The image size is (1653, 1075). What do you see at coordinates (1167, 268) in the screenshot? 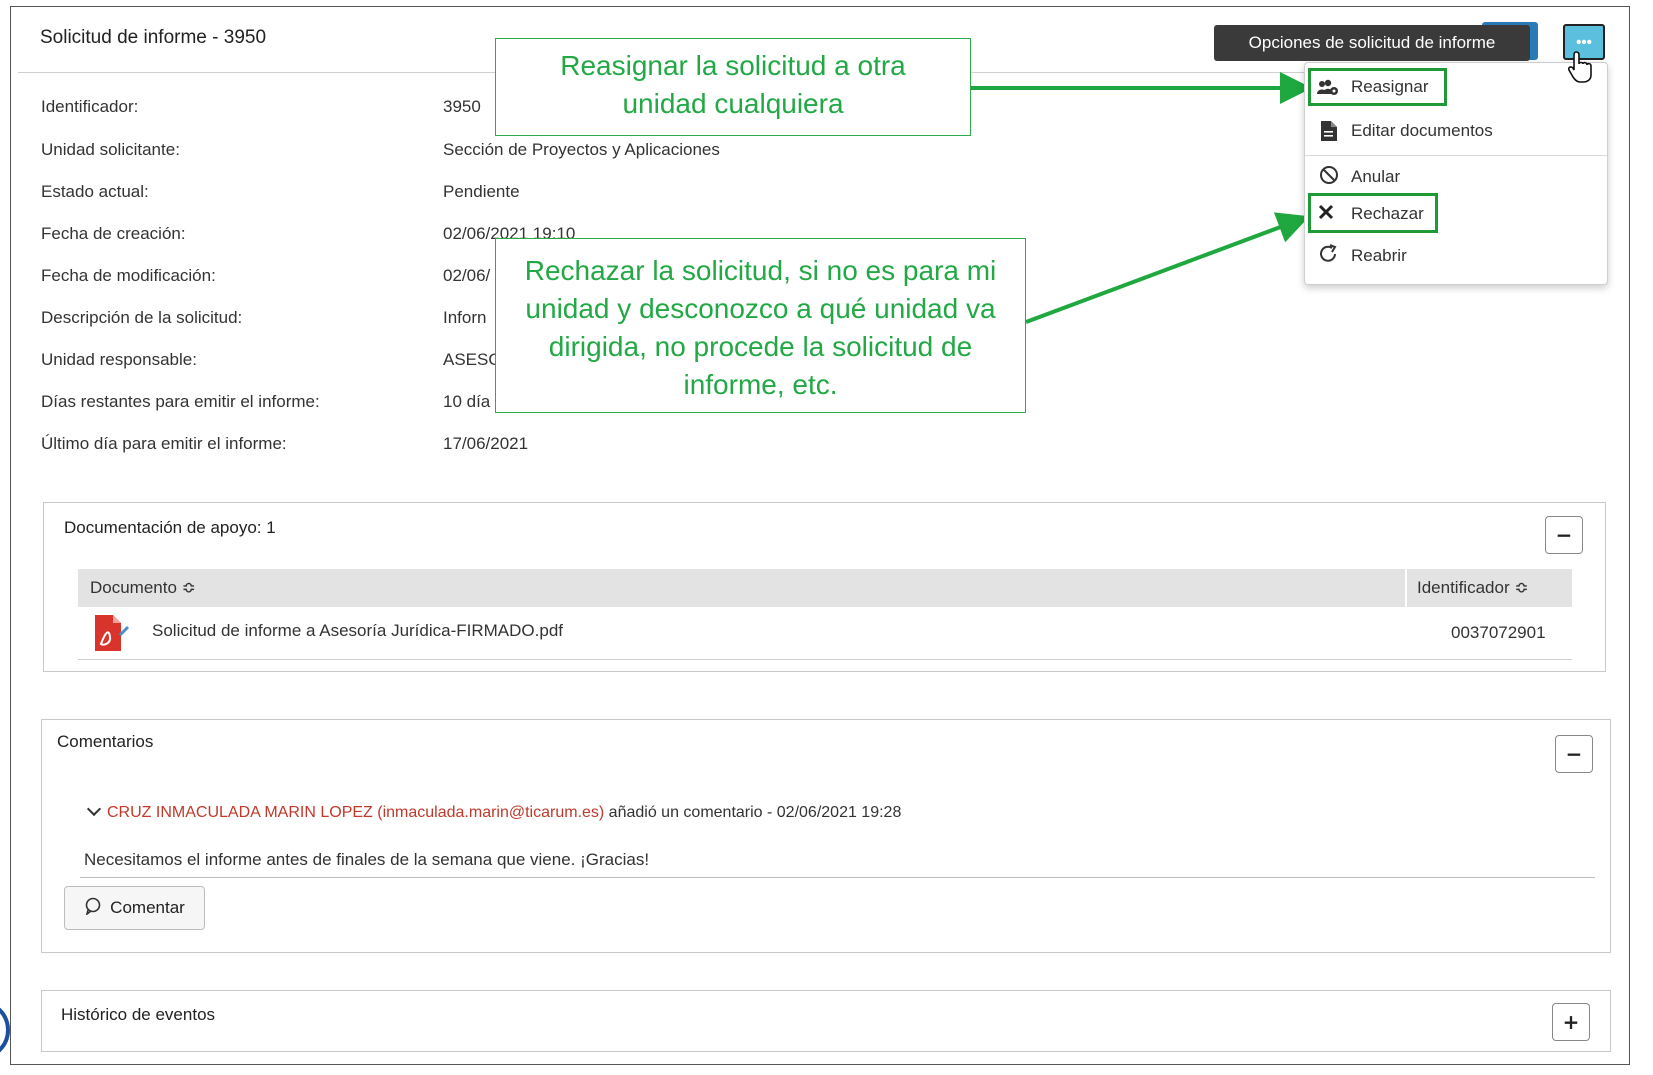
I see `arrow-reject` at bounding box center [1167, 268].